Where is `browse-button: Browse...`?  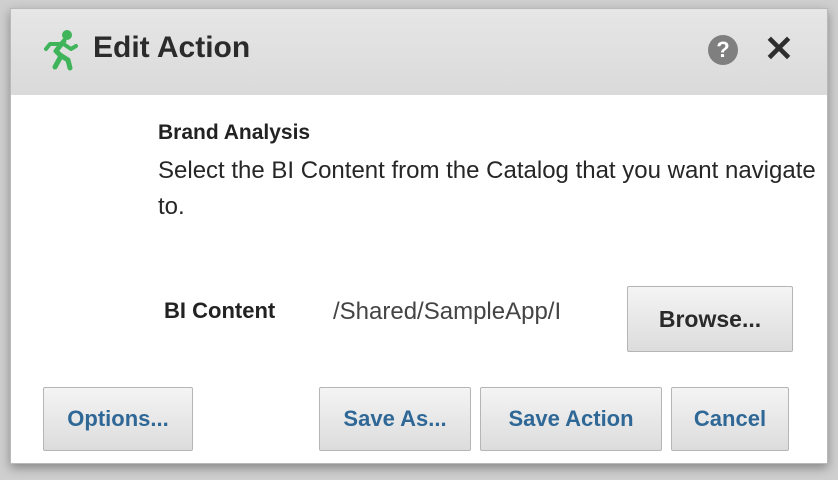 browse-button: Browse... is located at coordinates (710, 319).